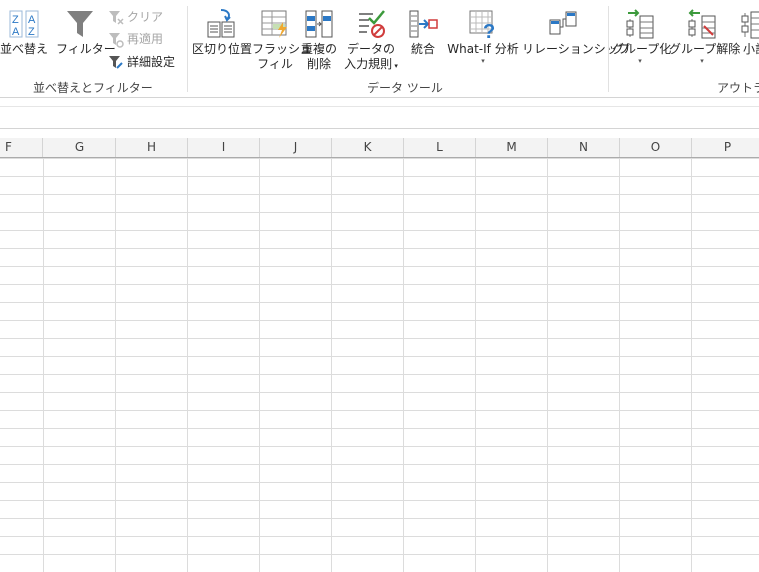  I want to click on ungroup-button: グループ解除 ▾, so click(705, 36).